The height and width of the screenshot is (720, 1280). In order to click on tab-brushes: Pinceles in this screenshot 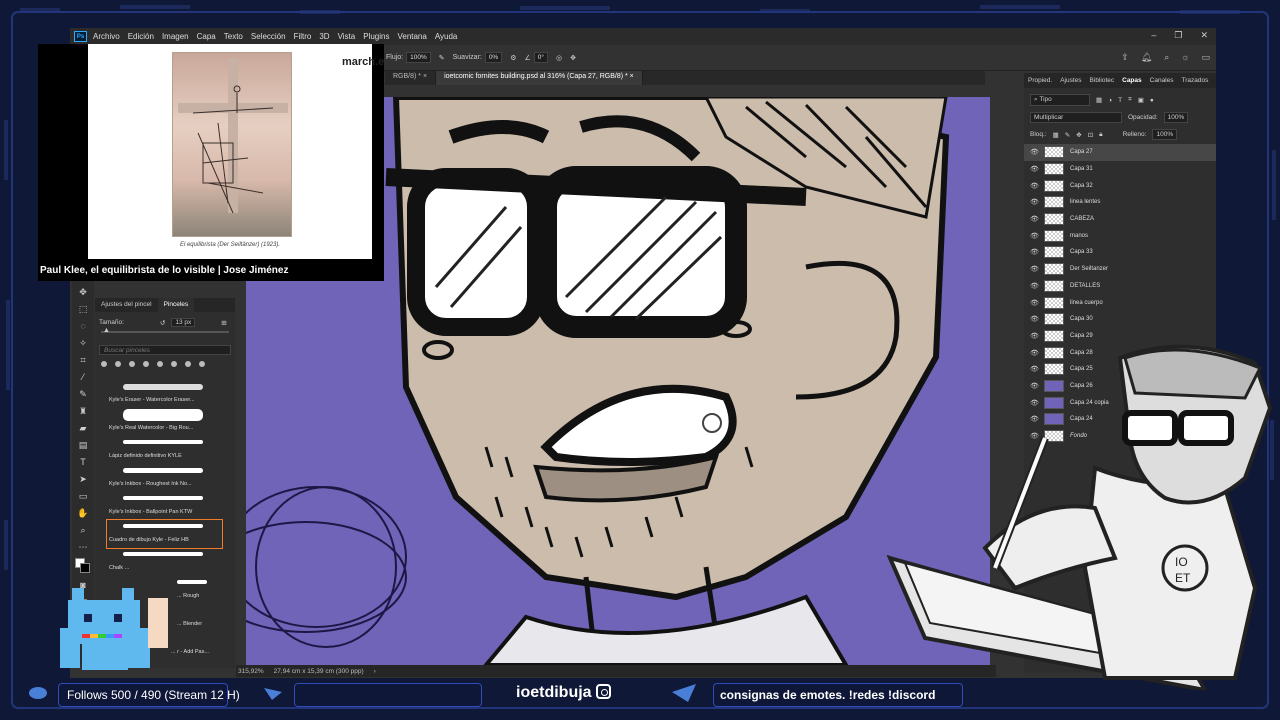, I will do `click(176, 305)`.